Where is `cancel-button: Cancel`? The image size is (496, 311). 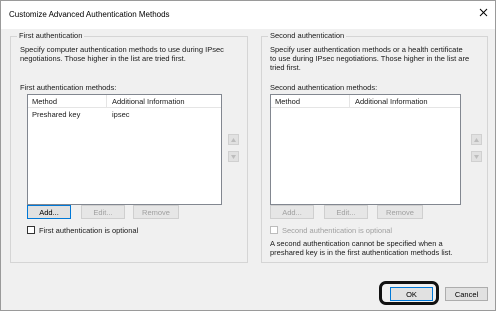
cancel-button: Cancel is located at coordinates (466, 294).